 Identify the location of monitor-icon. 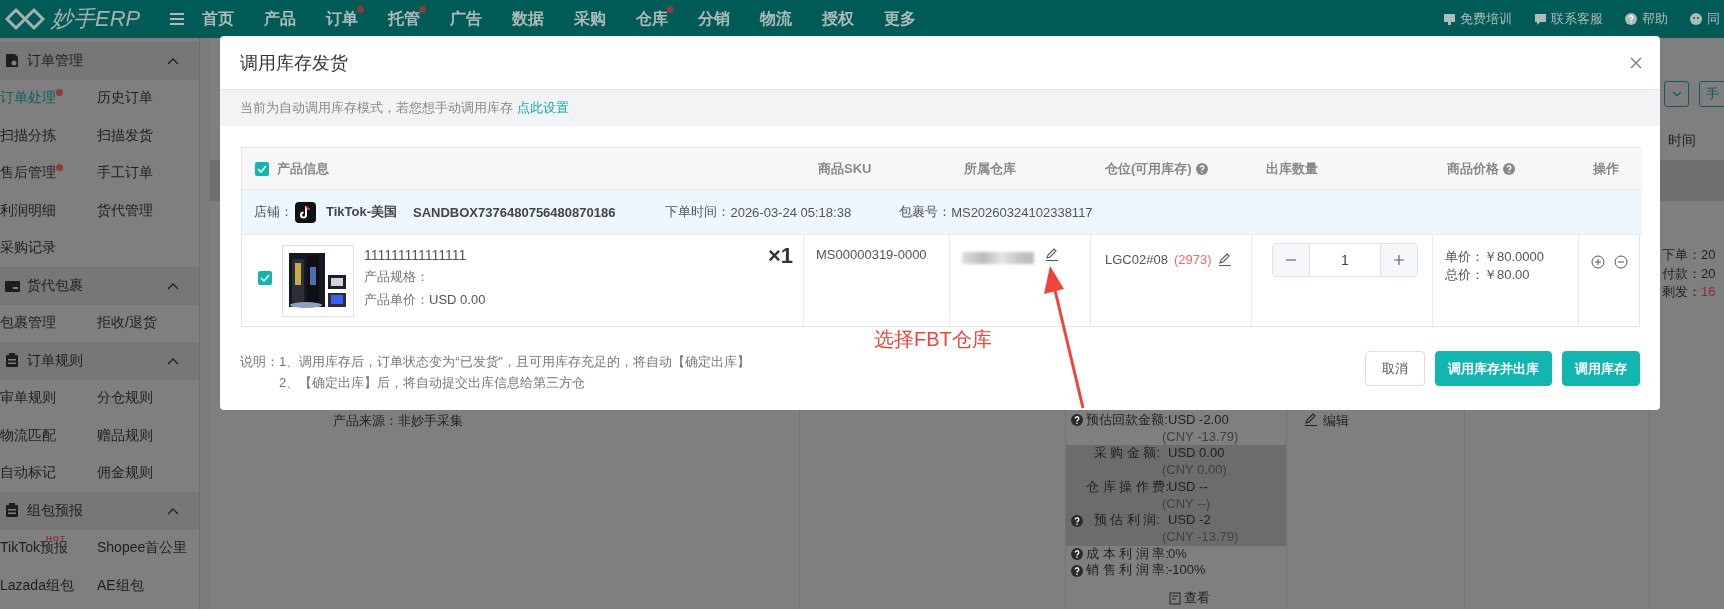
(1449, 19).